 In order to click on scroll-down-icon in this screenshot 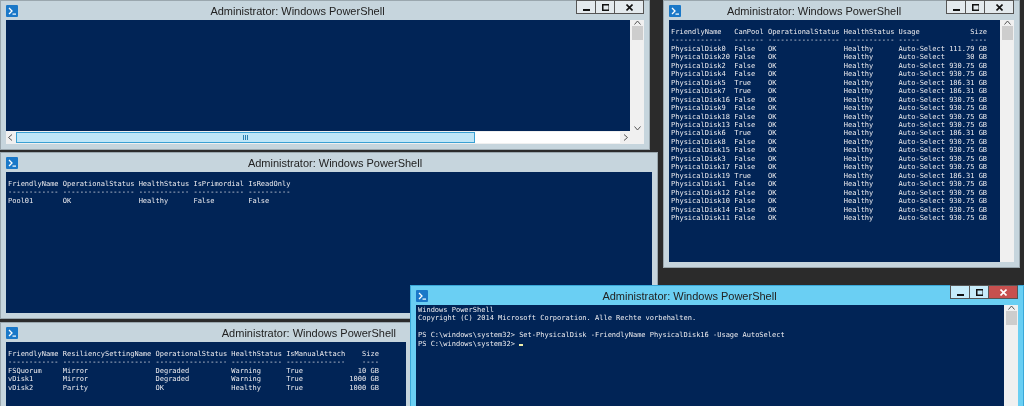, I will do `click(637, 128)`.